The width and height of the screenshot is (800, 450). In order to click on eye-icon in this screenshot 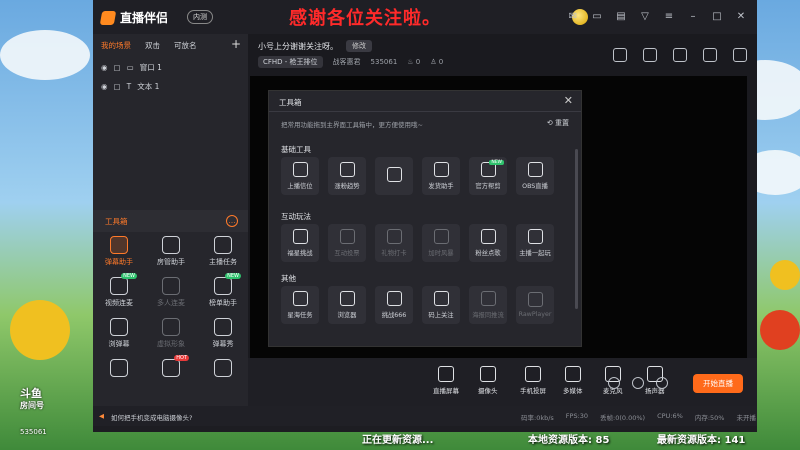, I will do `click(638, 383)`.